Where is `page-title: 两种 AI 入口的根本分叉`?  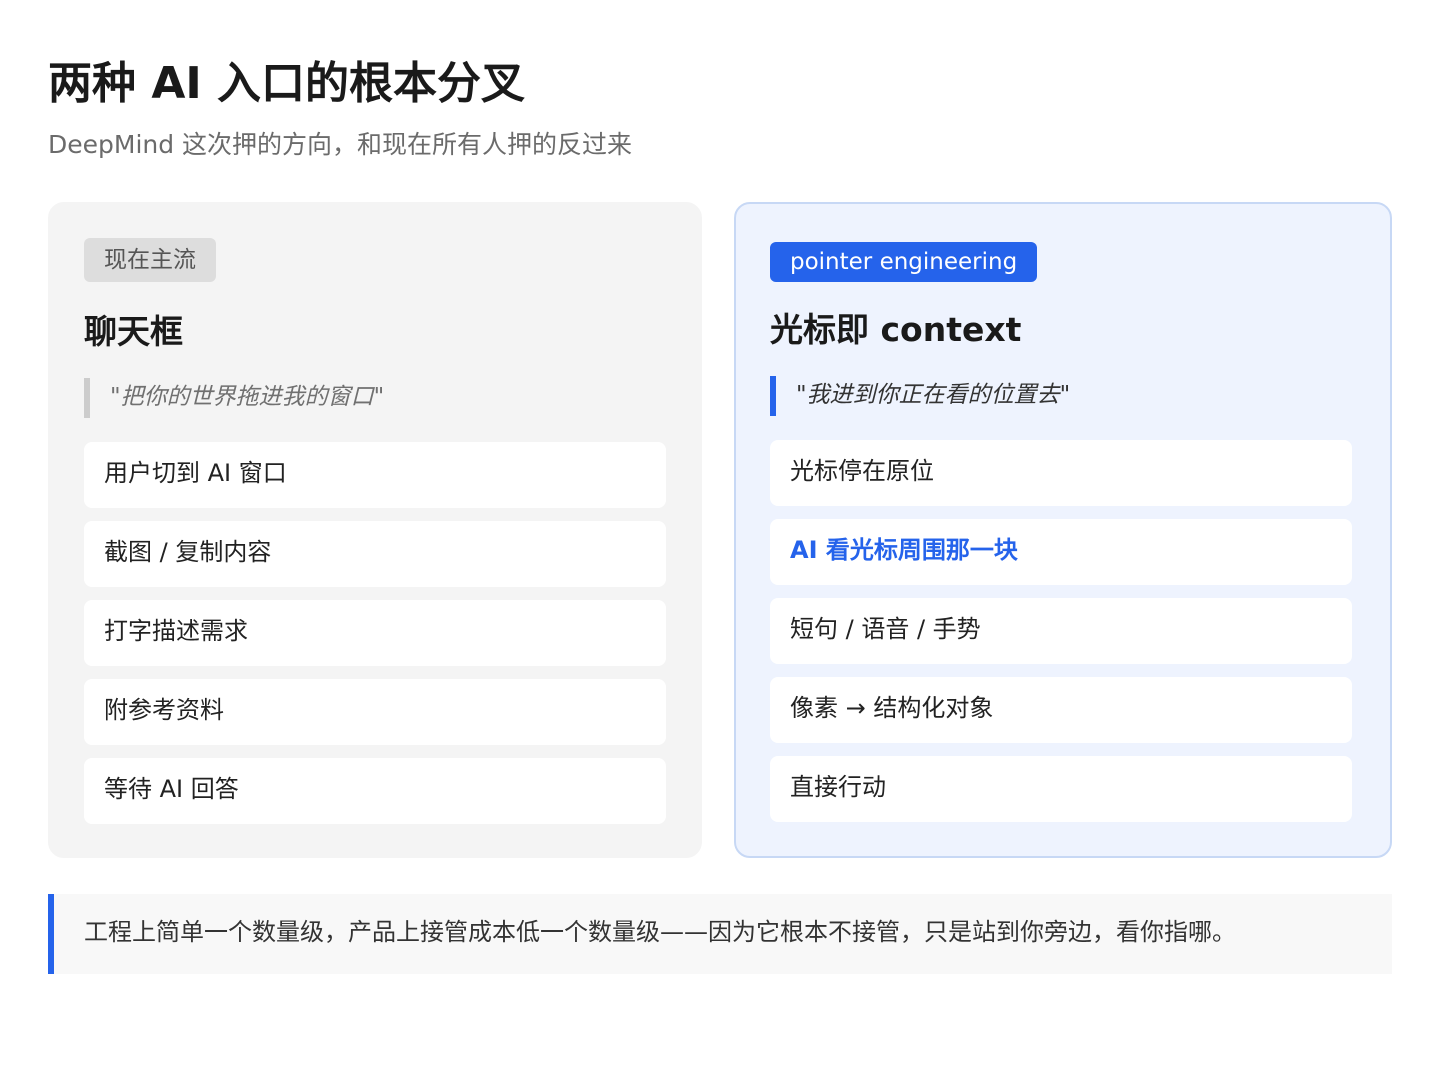 page-title: 两种 AI 入口的根本分叉 is located at coordinates (287, 83).